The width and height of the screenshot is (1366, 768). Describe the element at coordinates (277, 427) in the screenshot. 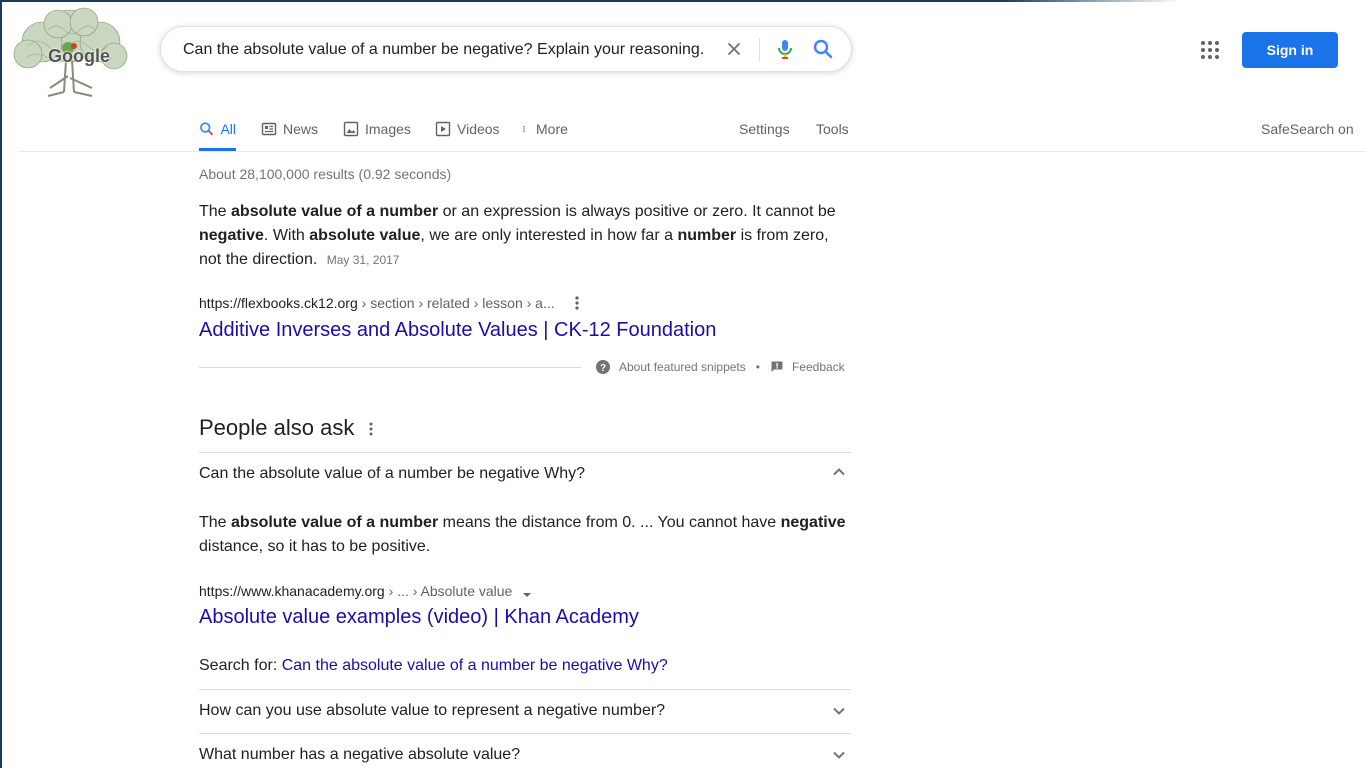

I see `people-also-ask-title: People also ask` at that location.